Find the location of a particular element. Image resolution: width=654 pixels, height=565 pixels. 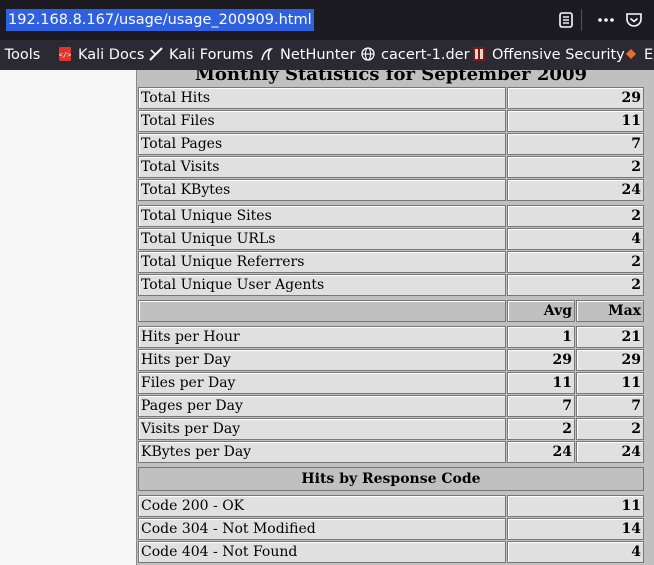

bookmark-exploit-db: Ex is located at coordinates (639, 55).